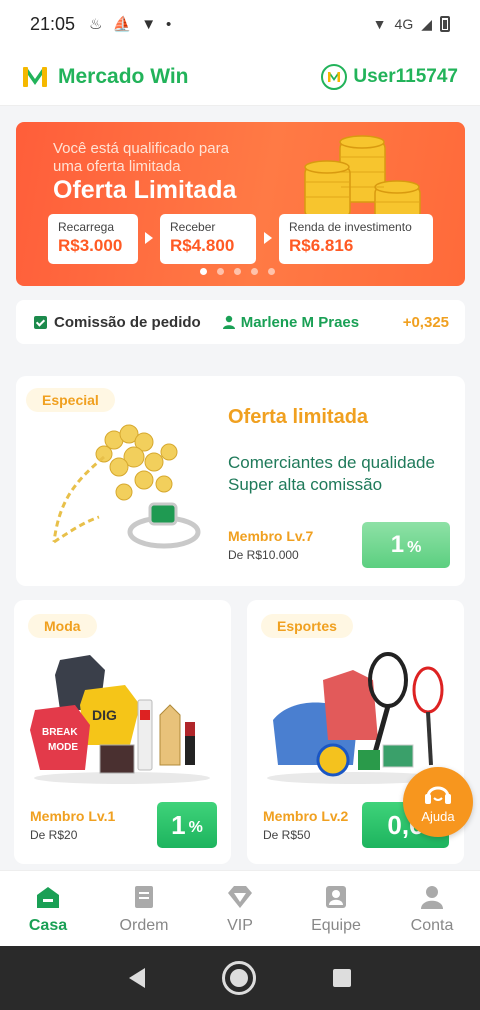  I want to click on user-account: User115747, so click(389, 76).